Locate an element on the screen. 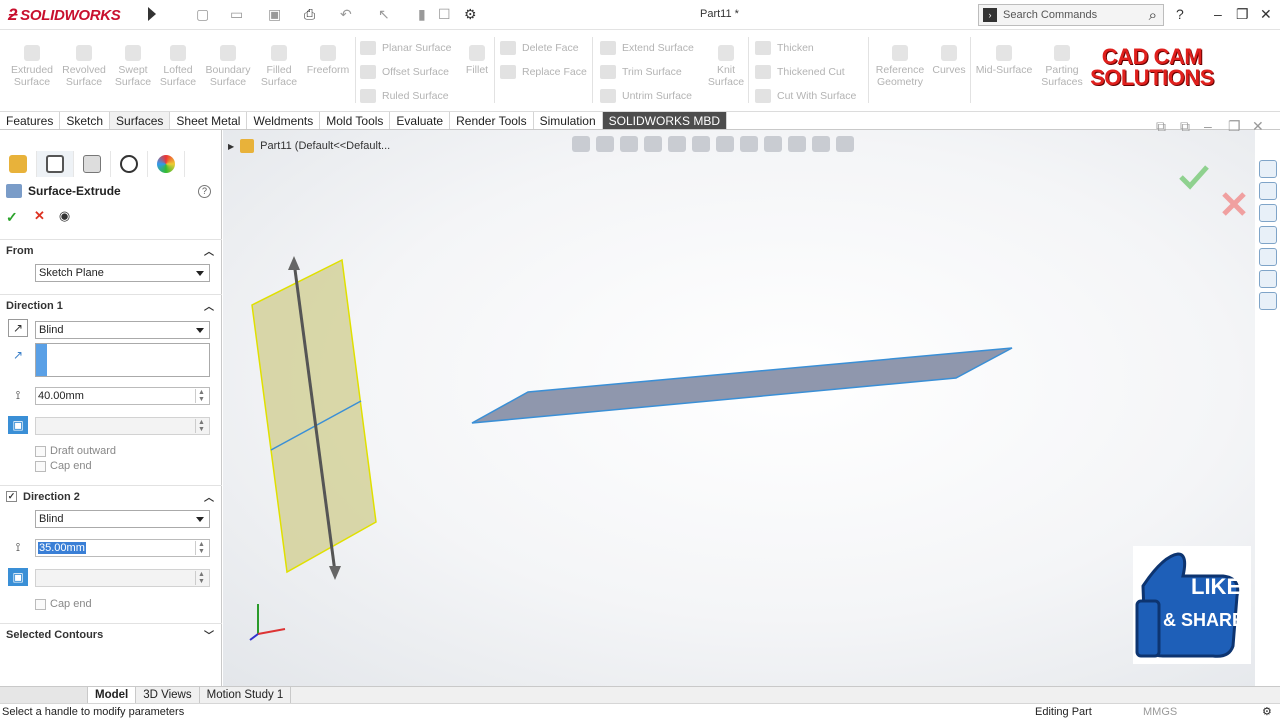 This screenshot has width=1280, height=720. planar-surface-body is located at coordinates (742, 385).